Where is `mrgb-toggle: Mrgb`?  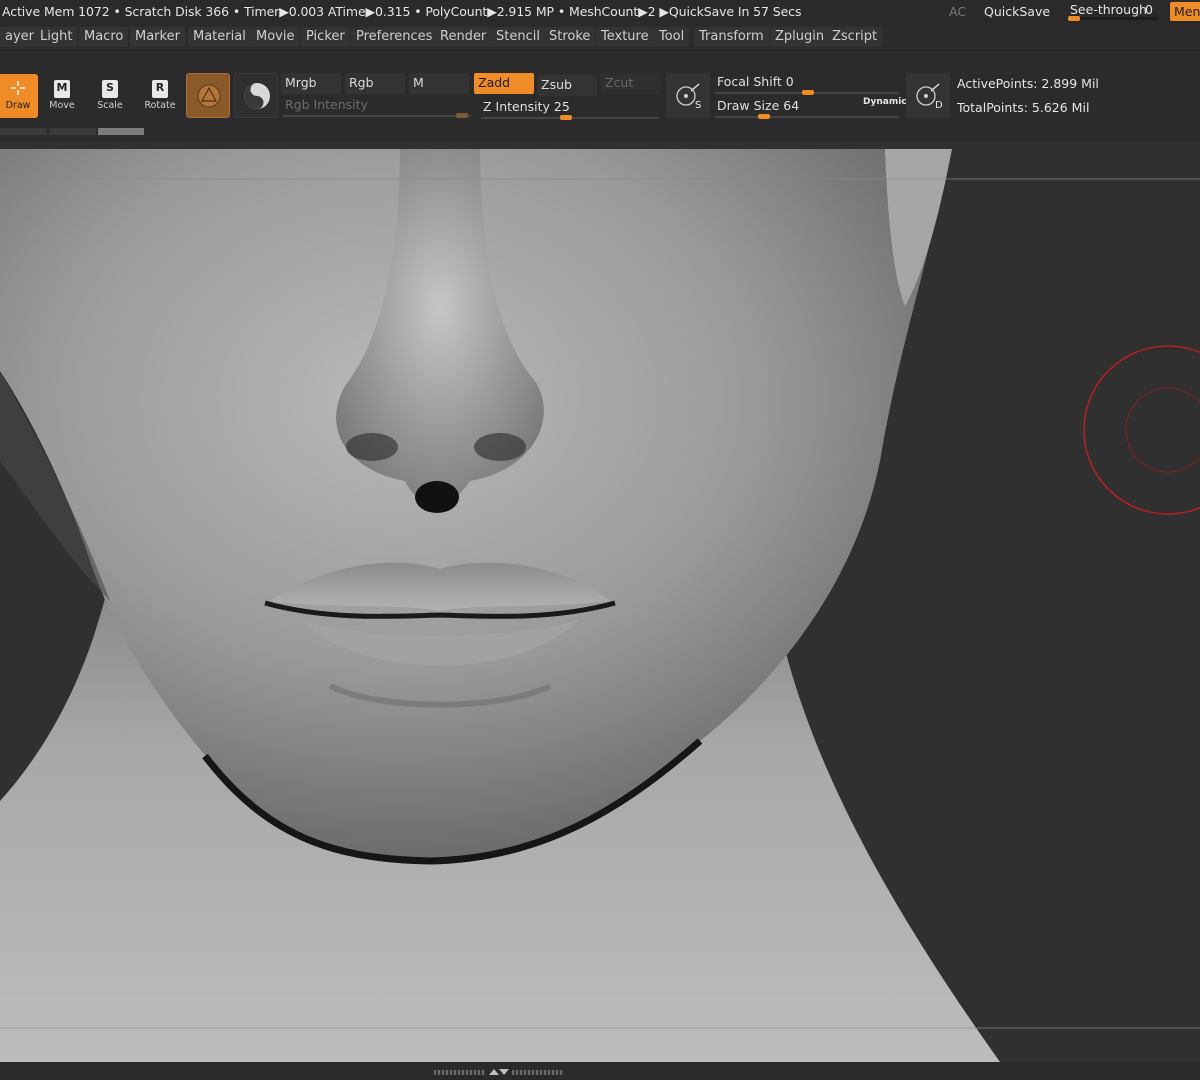
mrgb-toggle: Mrgb is located at coordinates (311, 83).